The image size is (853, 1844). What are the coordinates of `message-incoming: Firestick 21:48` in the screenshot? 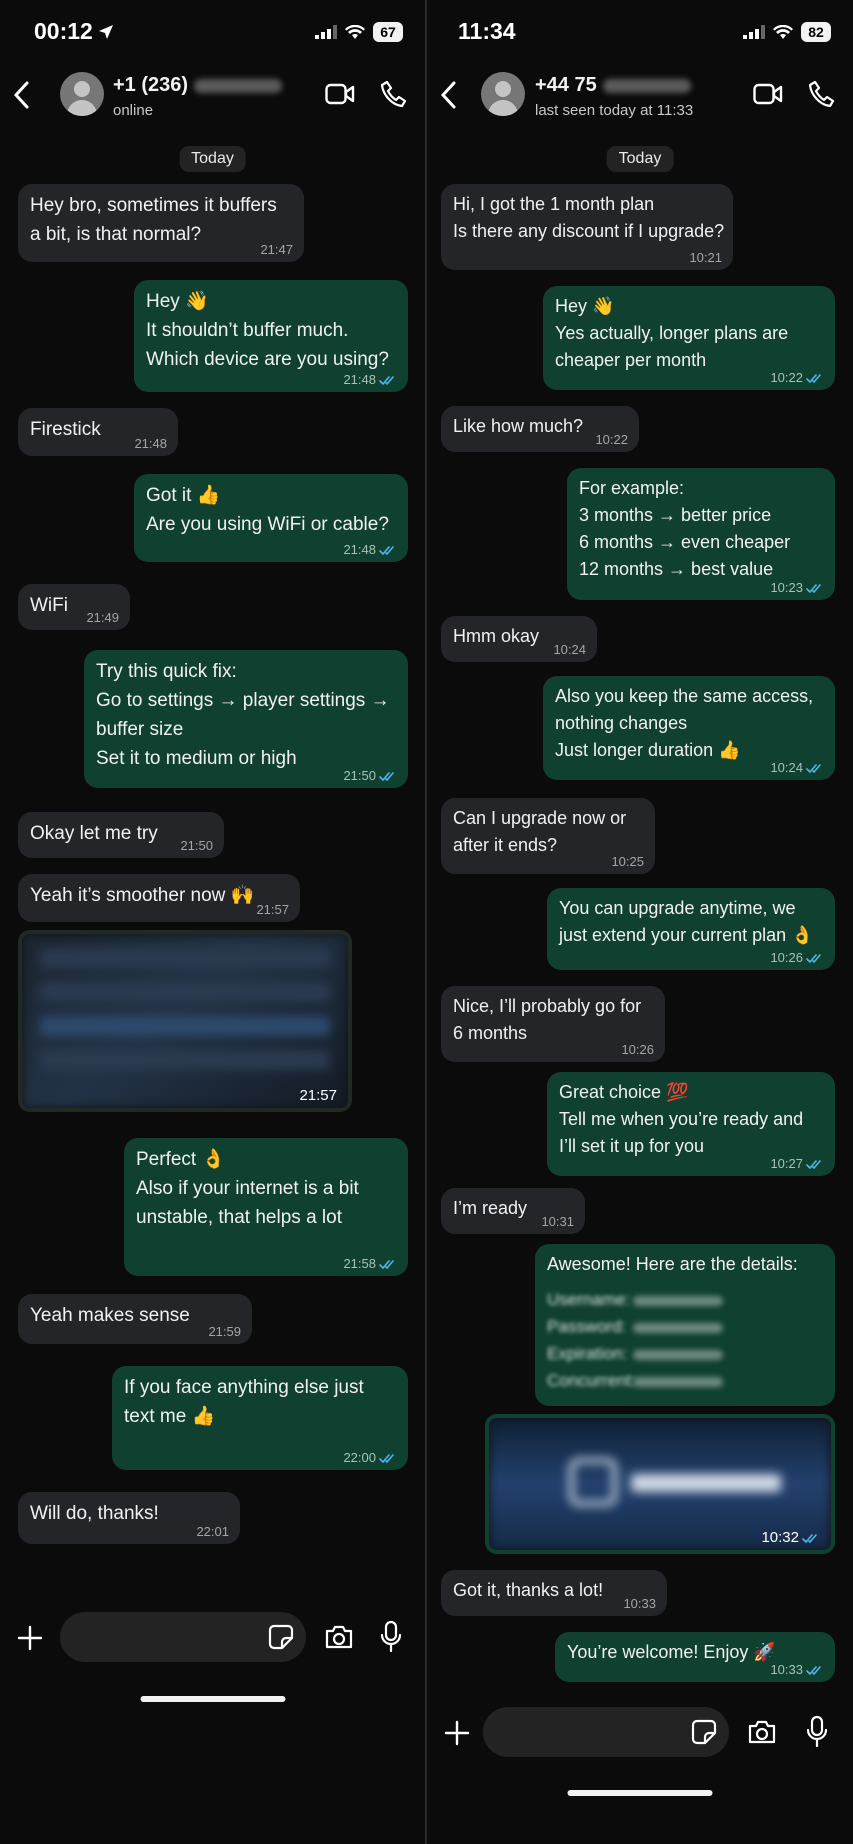 It's located at (98, 432).